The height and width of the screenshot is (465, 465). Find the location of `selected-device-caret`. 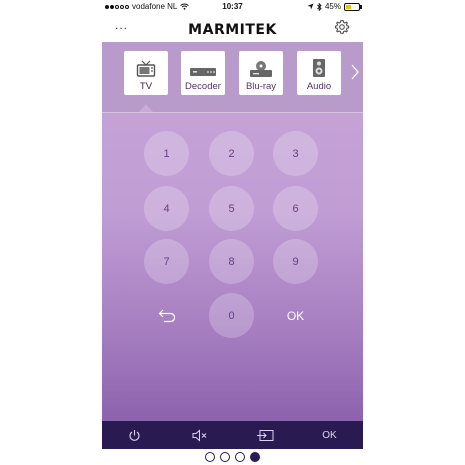

selected-device-caret is located at coordinates (146, 108).